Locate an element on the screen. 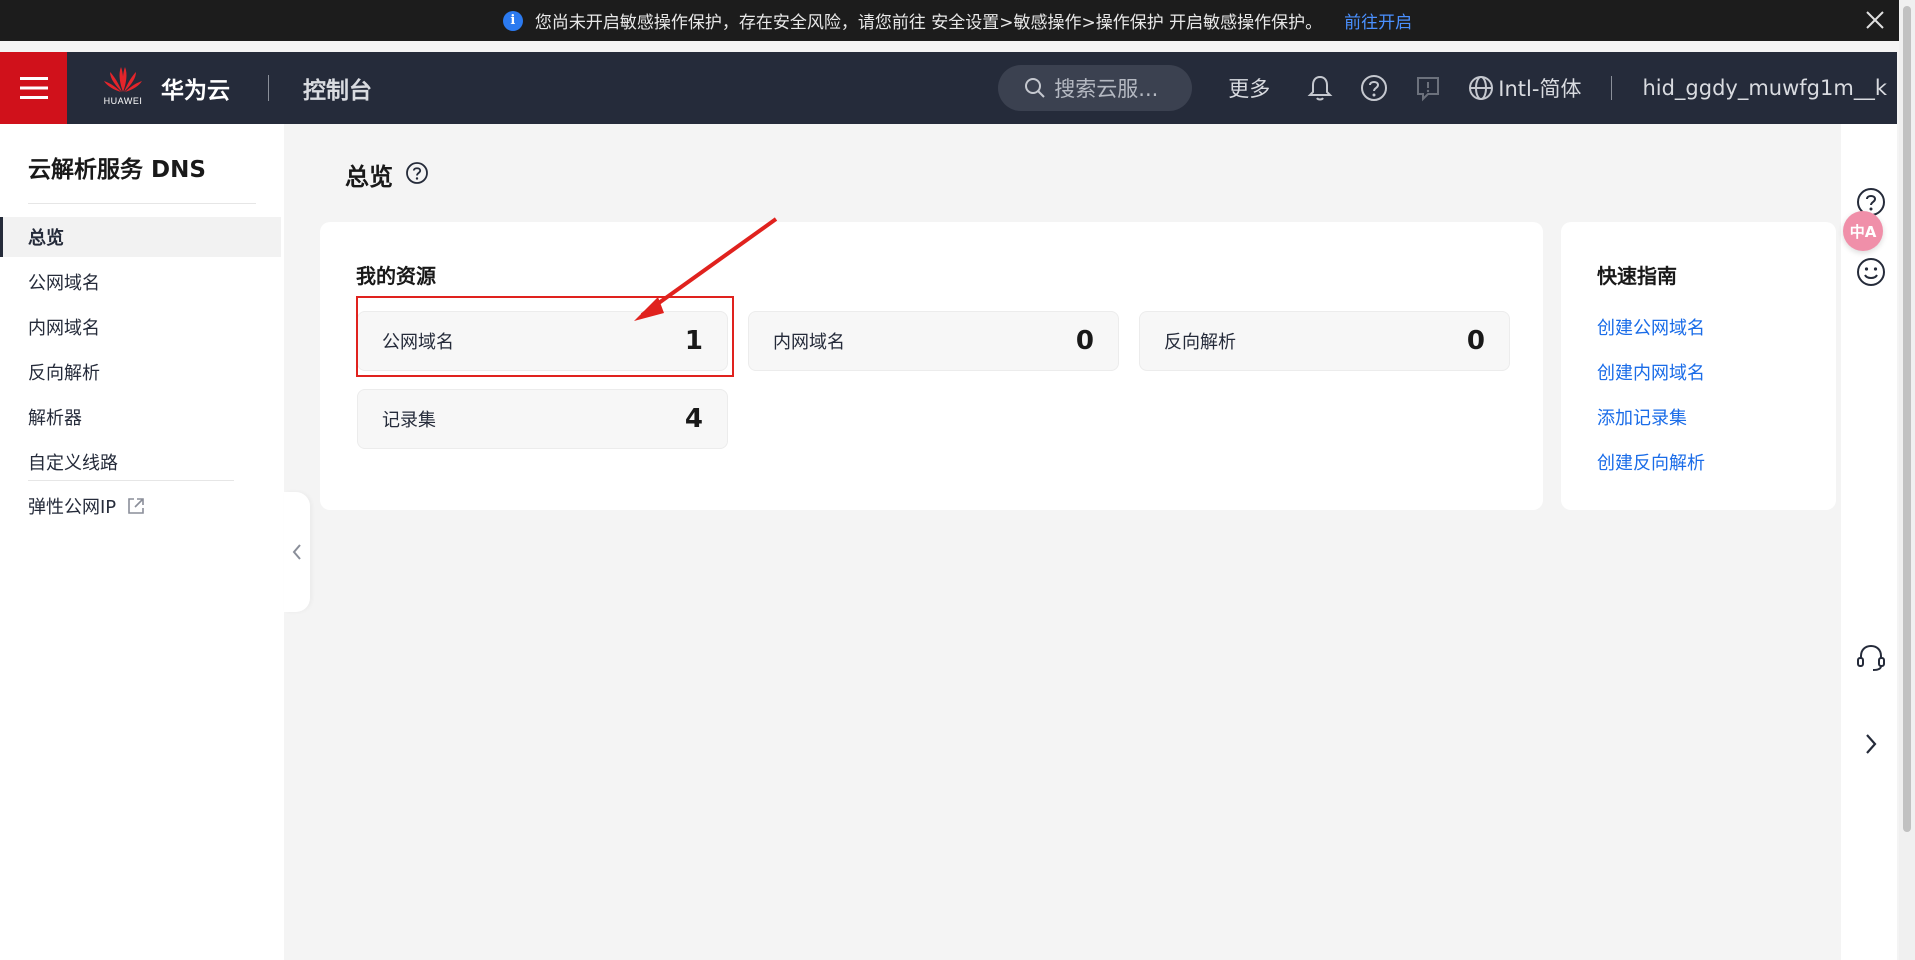 The height and width of the screenshot is (960, 1915). feedback-button is located at coordinates (1428, 88).